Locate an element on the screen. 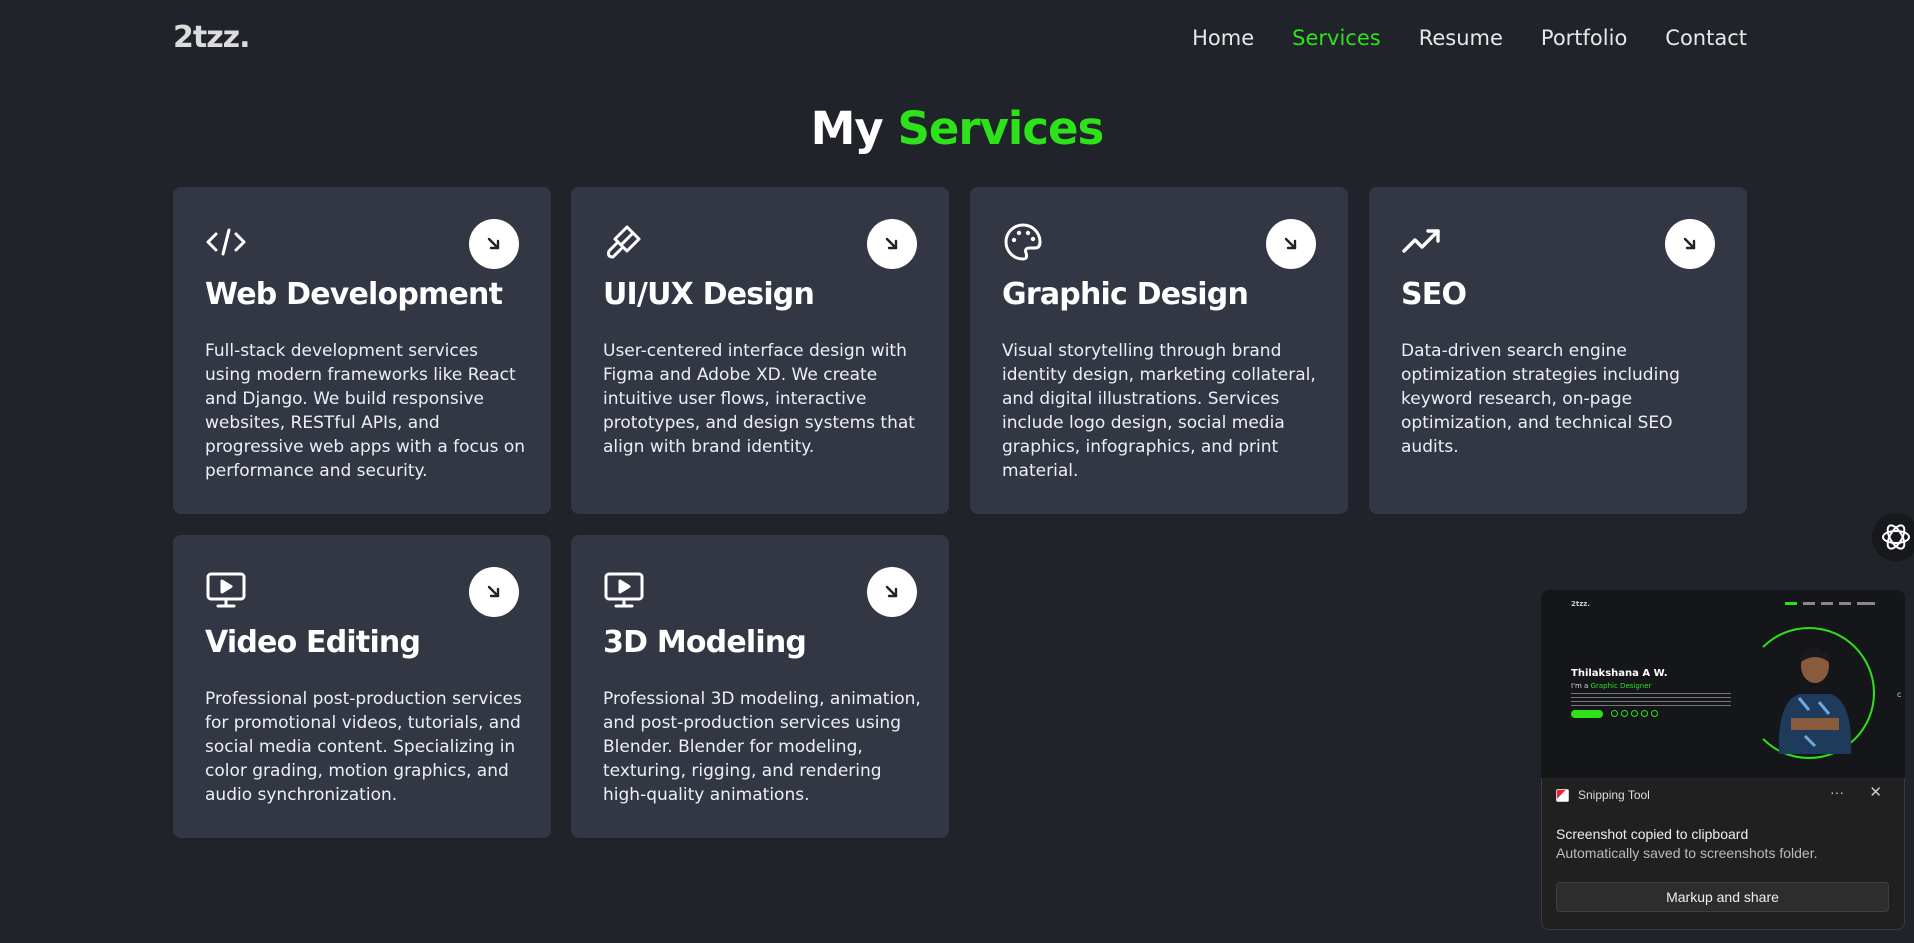 The height and width of the screenshot is (943, 1914). preview-subtitle: I'm a Graphic Designer is located at coordinates (1611, 686).